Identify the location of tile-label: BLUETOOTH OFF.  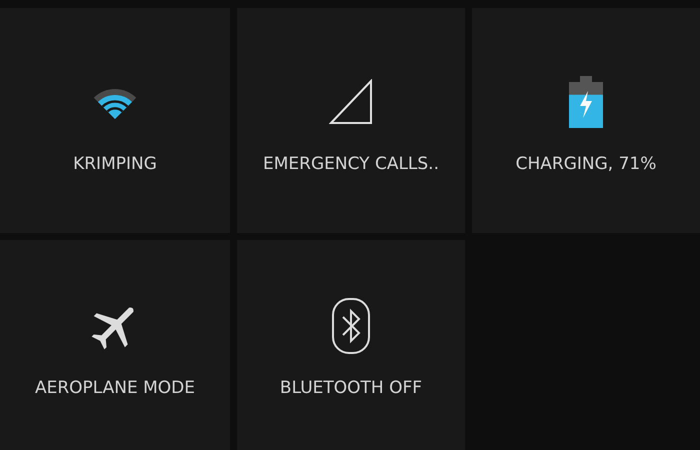
(351, 388).